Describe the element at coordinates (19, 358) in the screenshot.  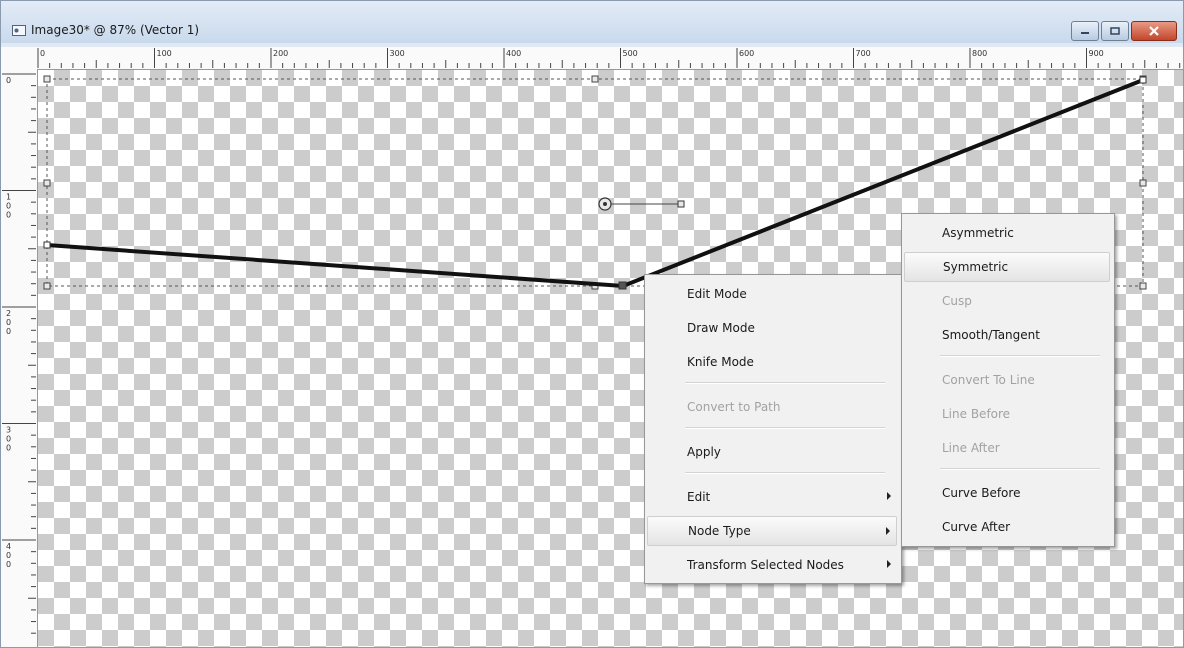
I see `vertical-ruler` at that location.